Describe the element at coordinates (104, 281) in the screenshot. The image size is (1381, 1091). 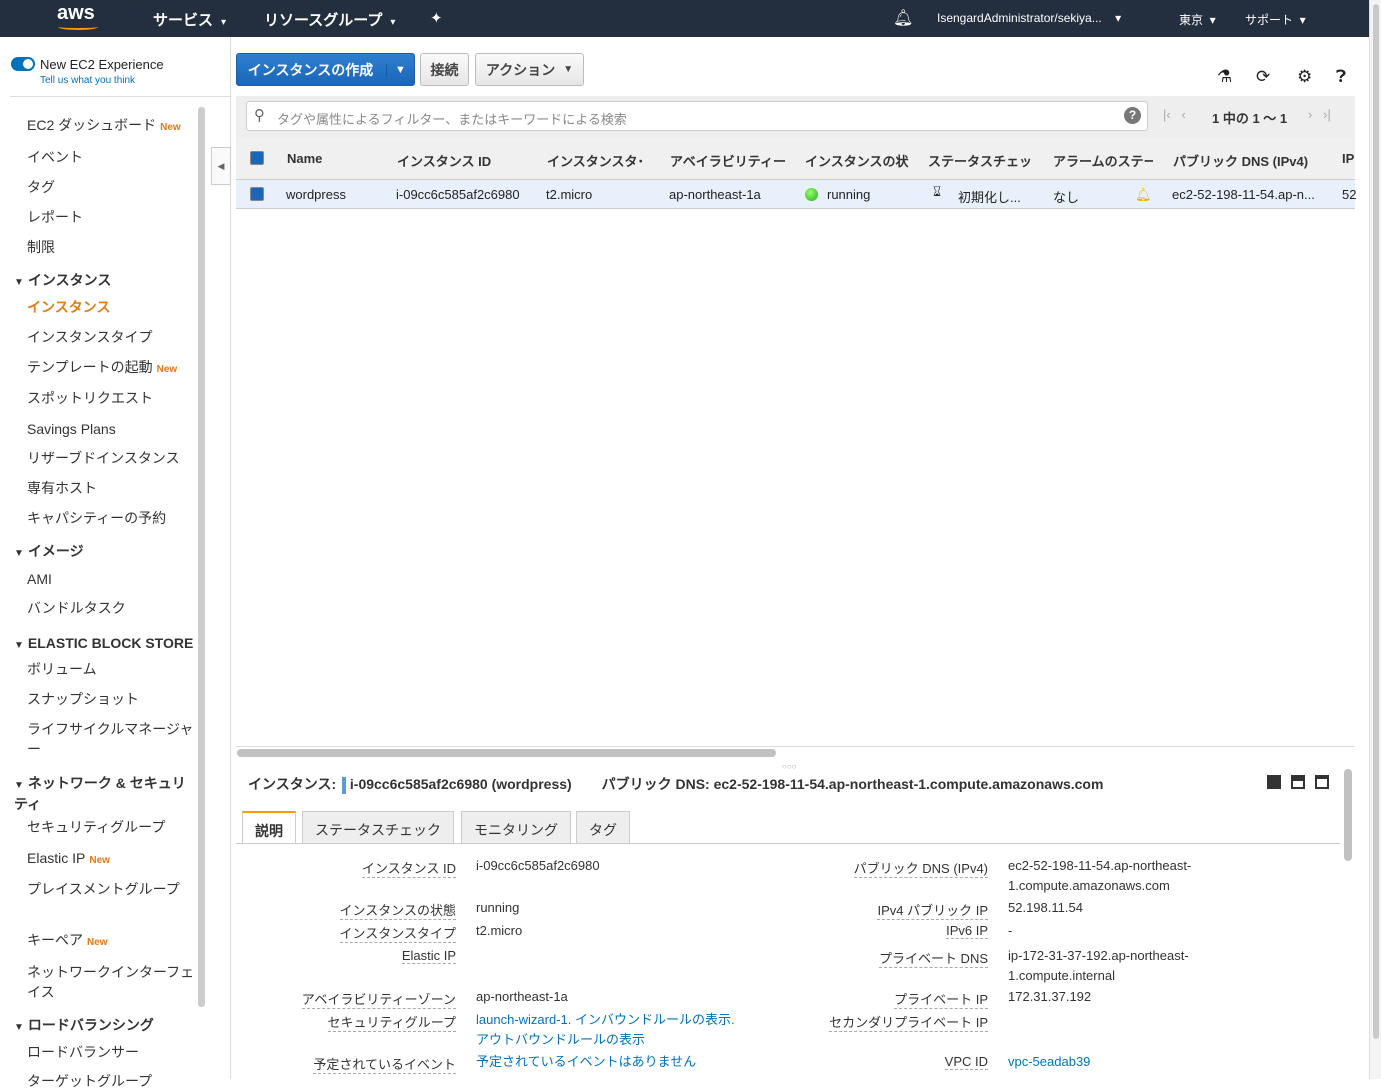
I see `sidebar-section-header: ▼ インスタンス` at that location.